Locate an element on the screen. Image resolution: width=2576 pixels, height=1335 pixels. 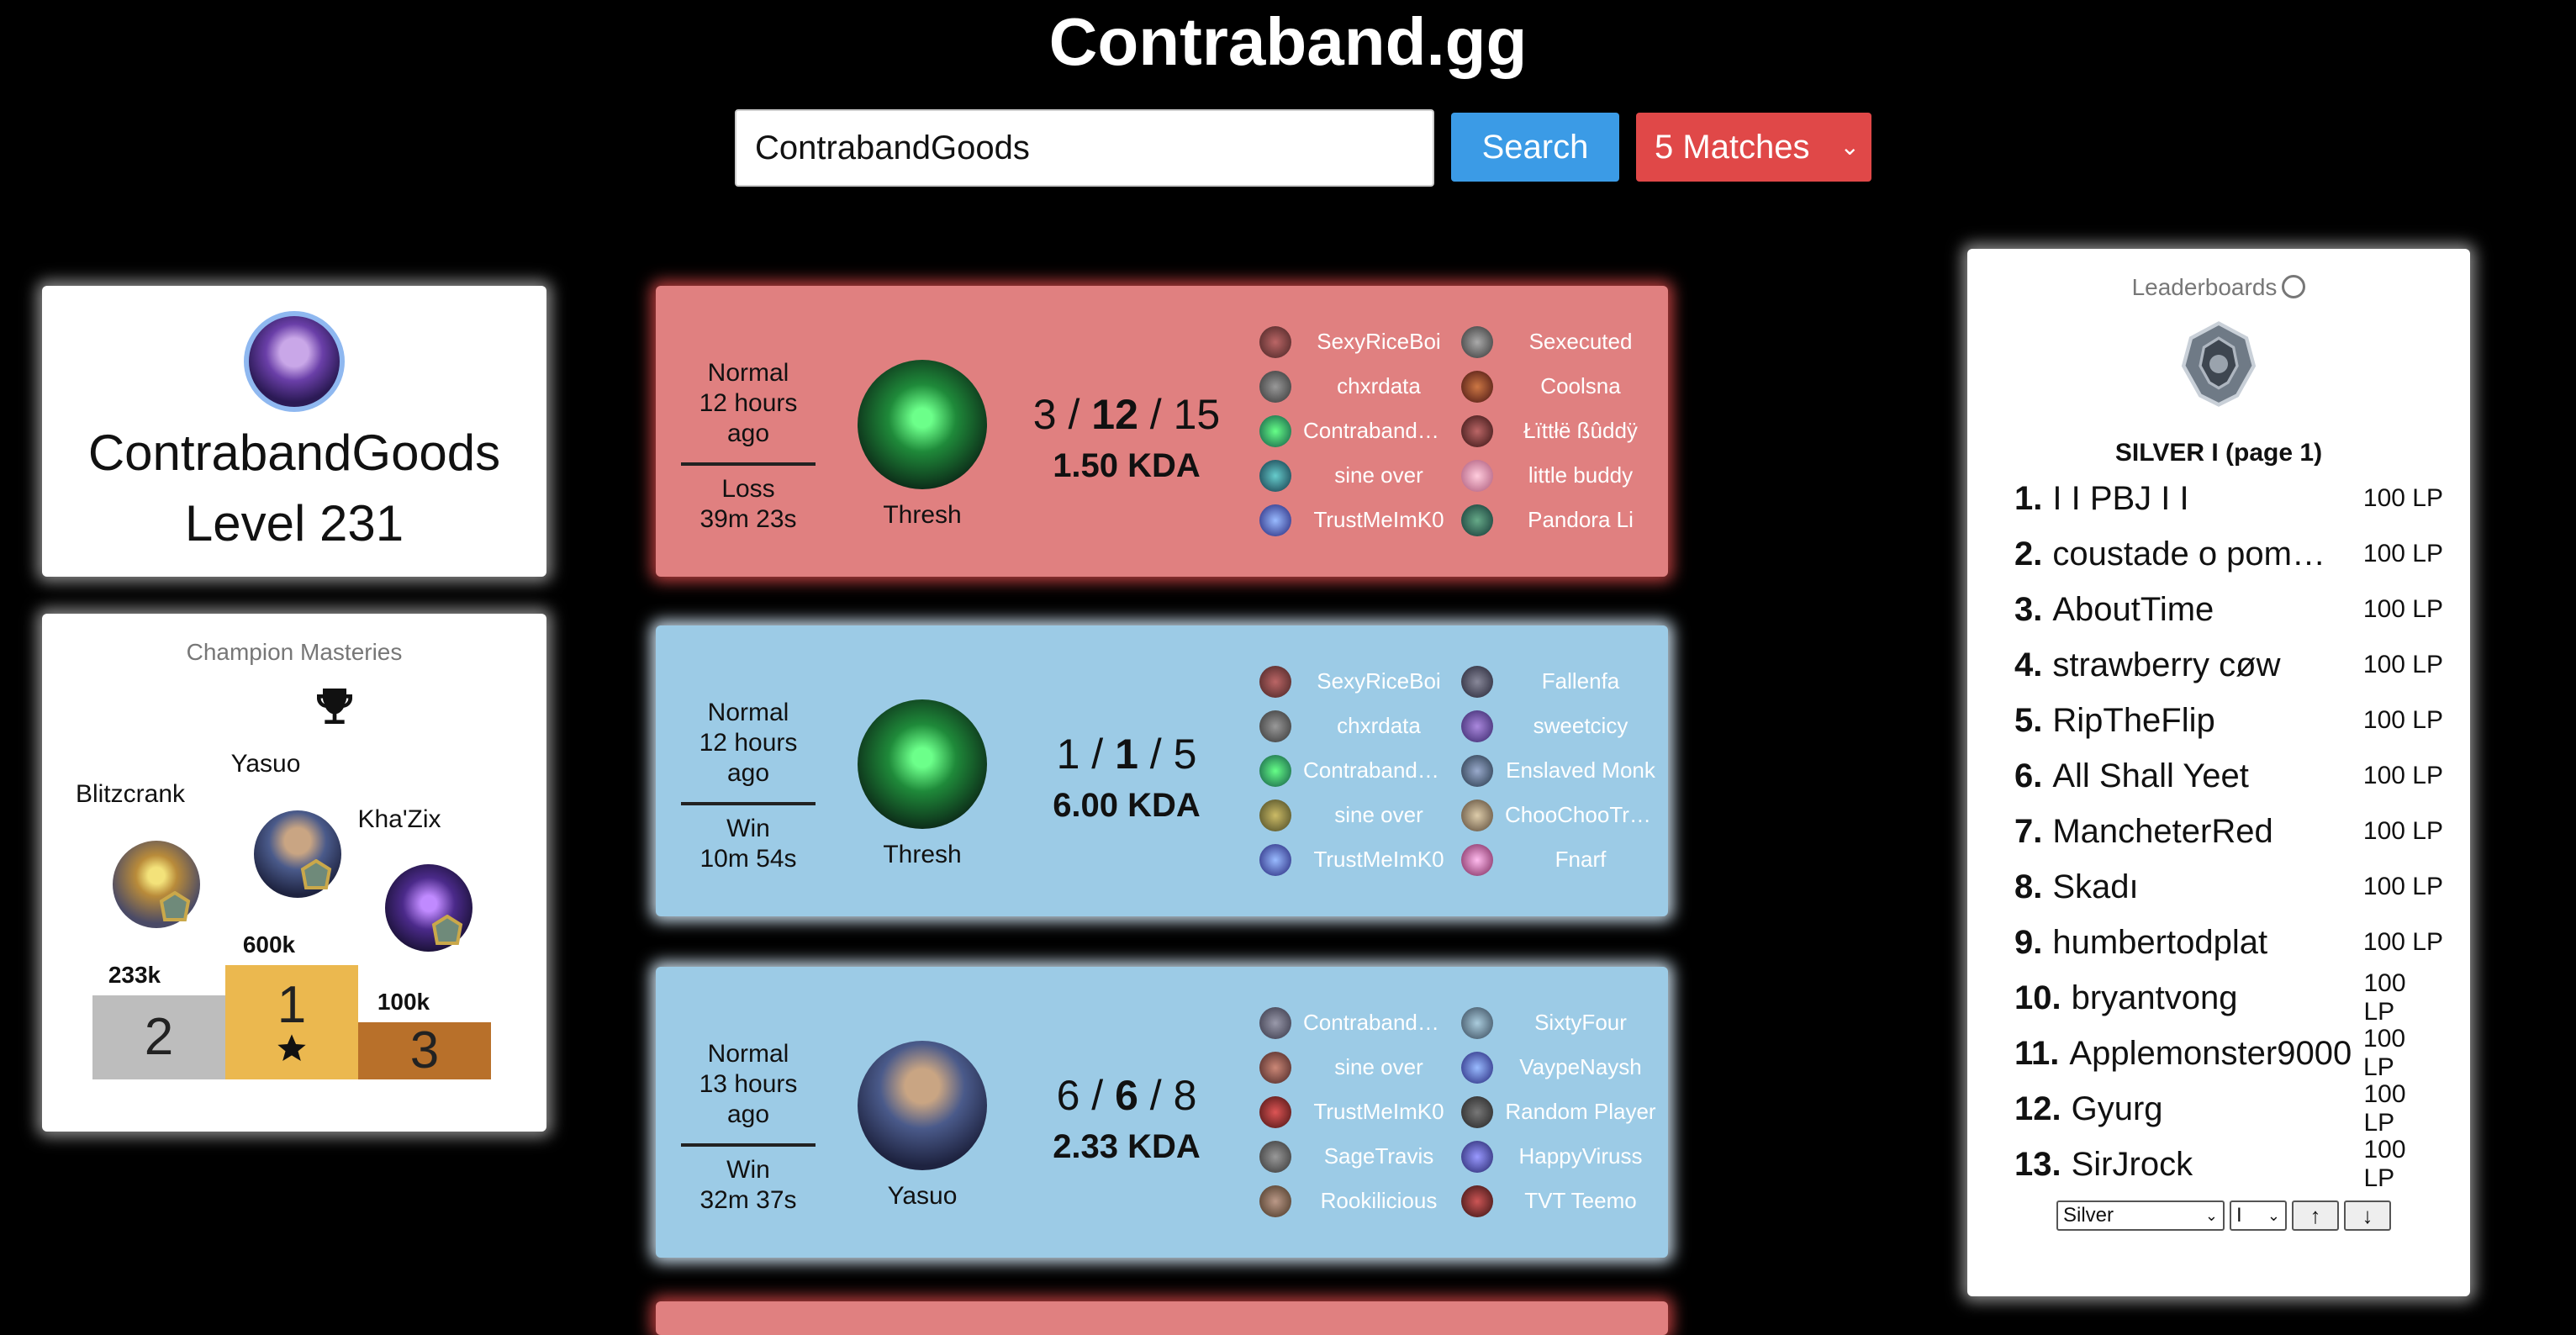
leaderboard-row: 5. RipTheFlip 100 LP is located at coordinates (2228, 720).